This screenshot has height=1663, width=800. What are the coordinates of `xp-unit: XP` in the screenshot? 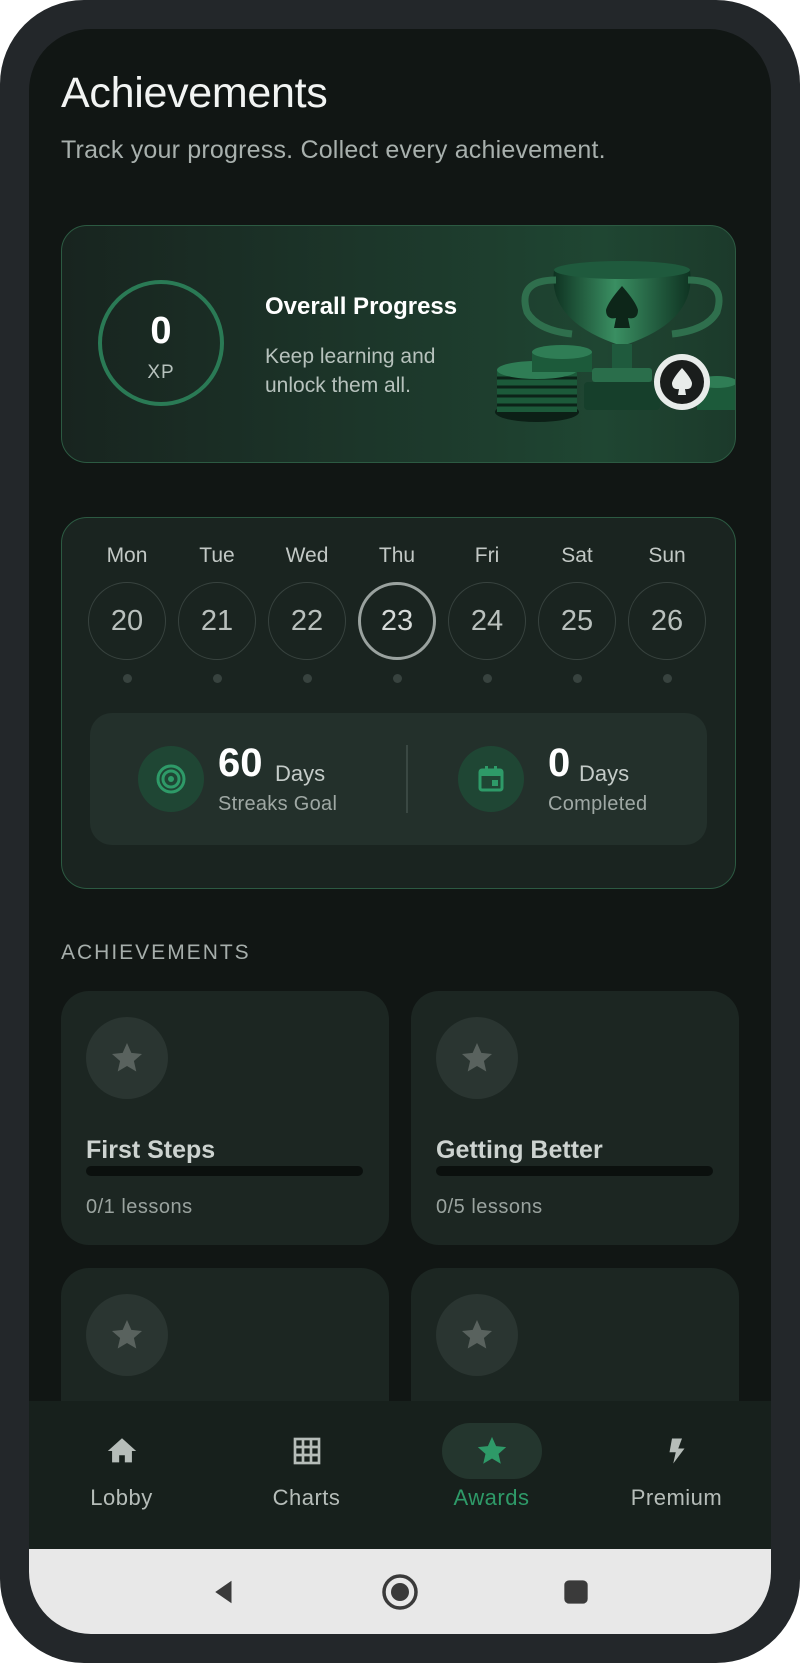 It's located at (161, 372).